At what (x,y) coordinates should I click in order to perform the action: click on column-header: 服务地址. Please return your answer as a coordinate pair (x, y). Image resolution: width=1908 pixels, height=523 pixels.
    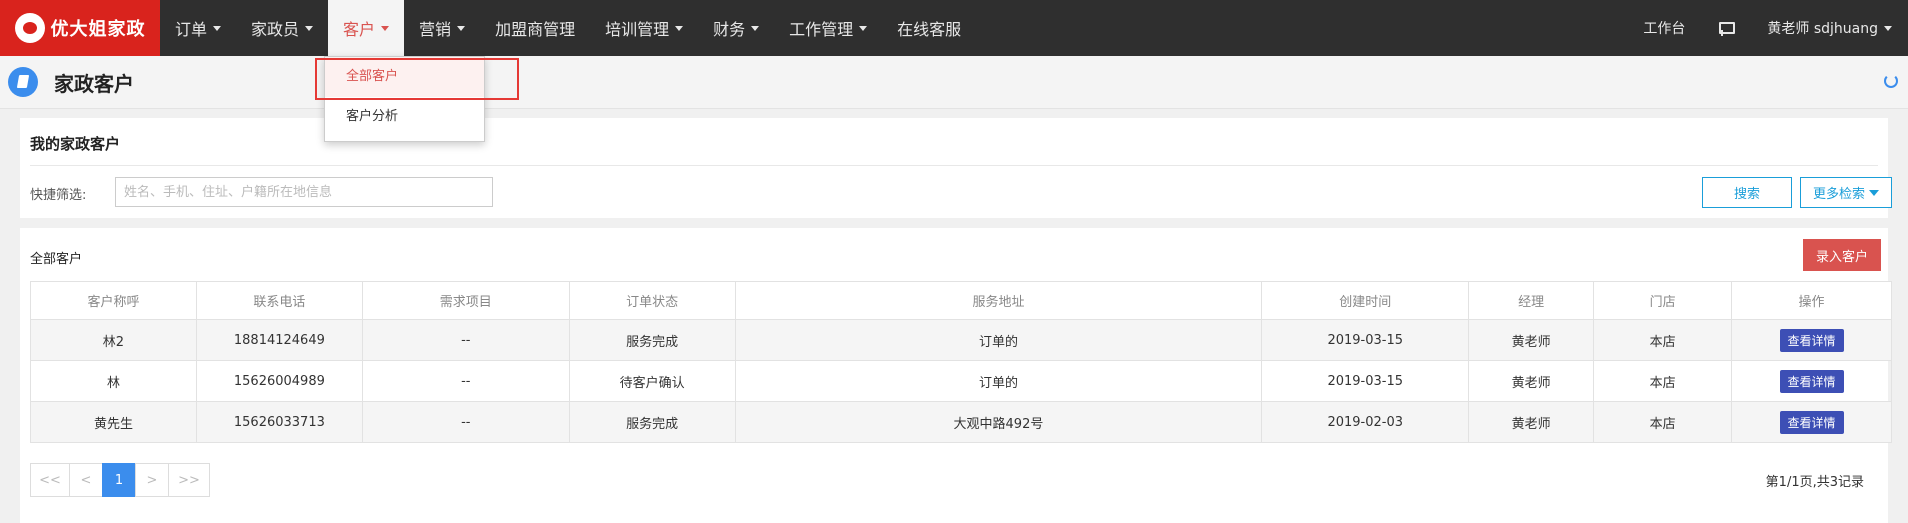
    Looking at the image, I should click on (998, 300).